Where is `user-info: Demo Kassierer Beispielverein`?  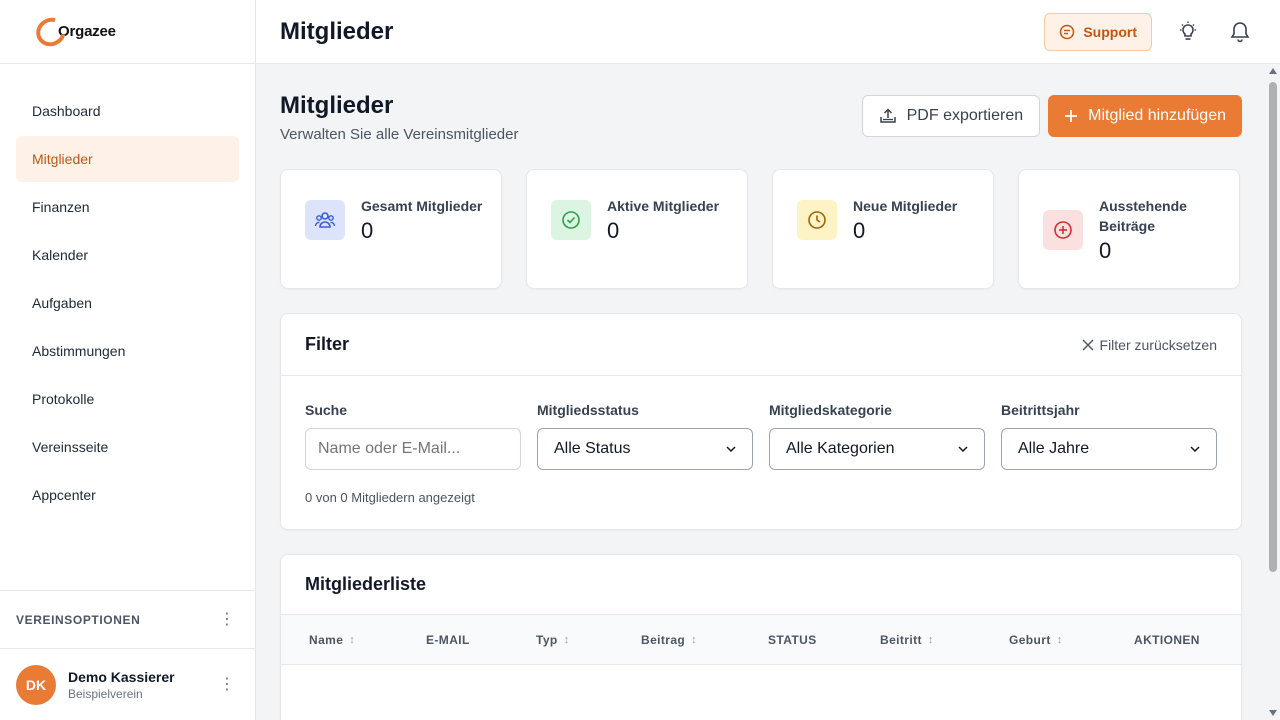 user-info: Demo Kassierer Beispielverein is located at coordinates (143, 685).